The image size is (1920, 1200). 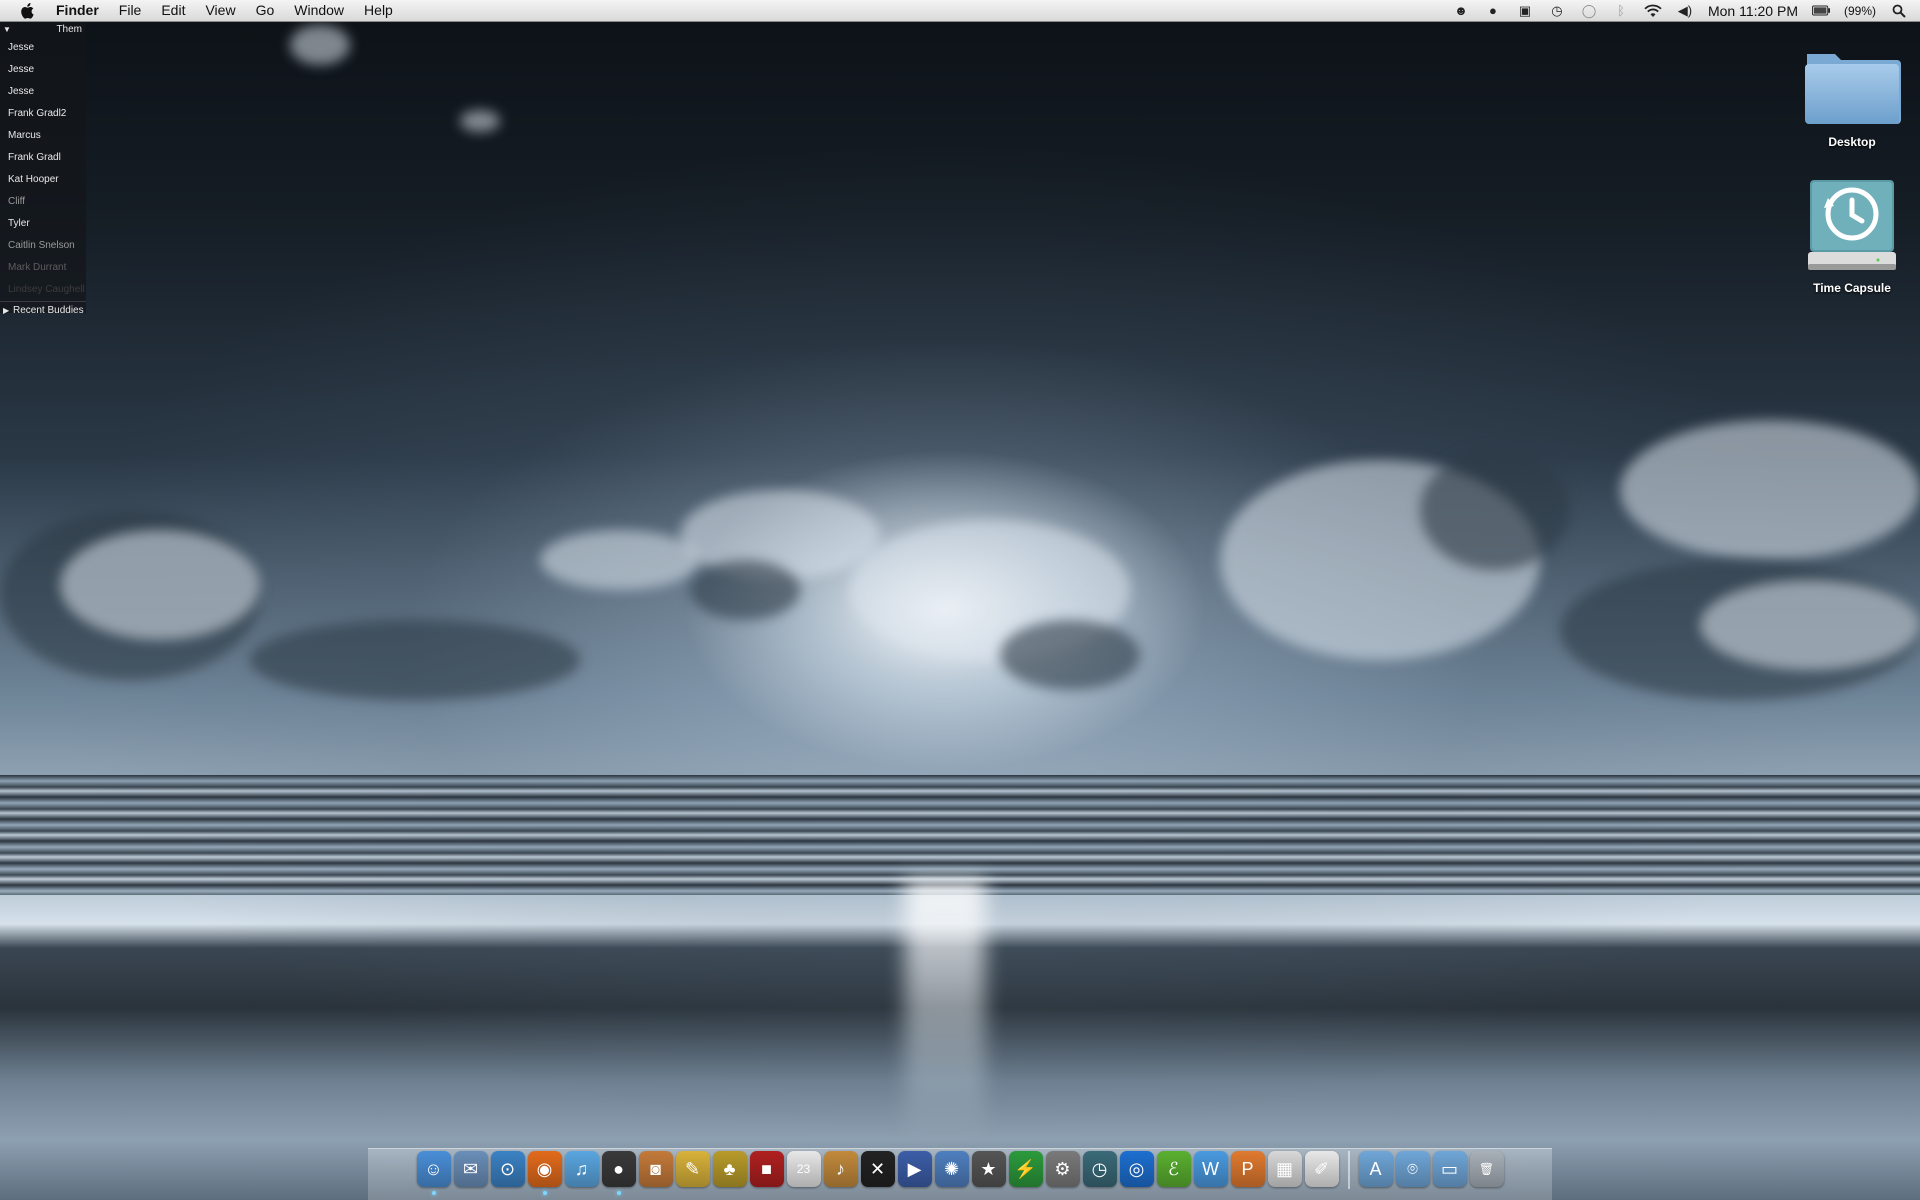 I want to click on menu-finder: Finder, so click(x=80, y=10).